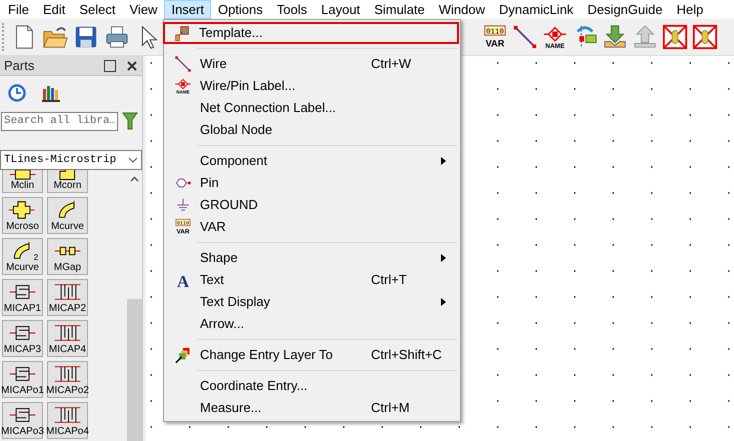 This screenshot has height=441, width=734. Describe the element at coordinates (68, 185) in the screenshot. I see `part-label: Mcorn` at that location.